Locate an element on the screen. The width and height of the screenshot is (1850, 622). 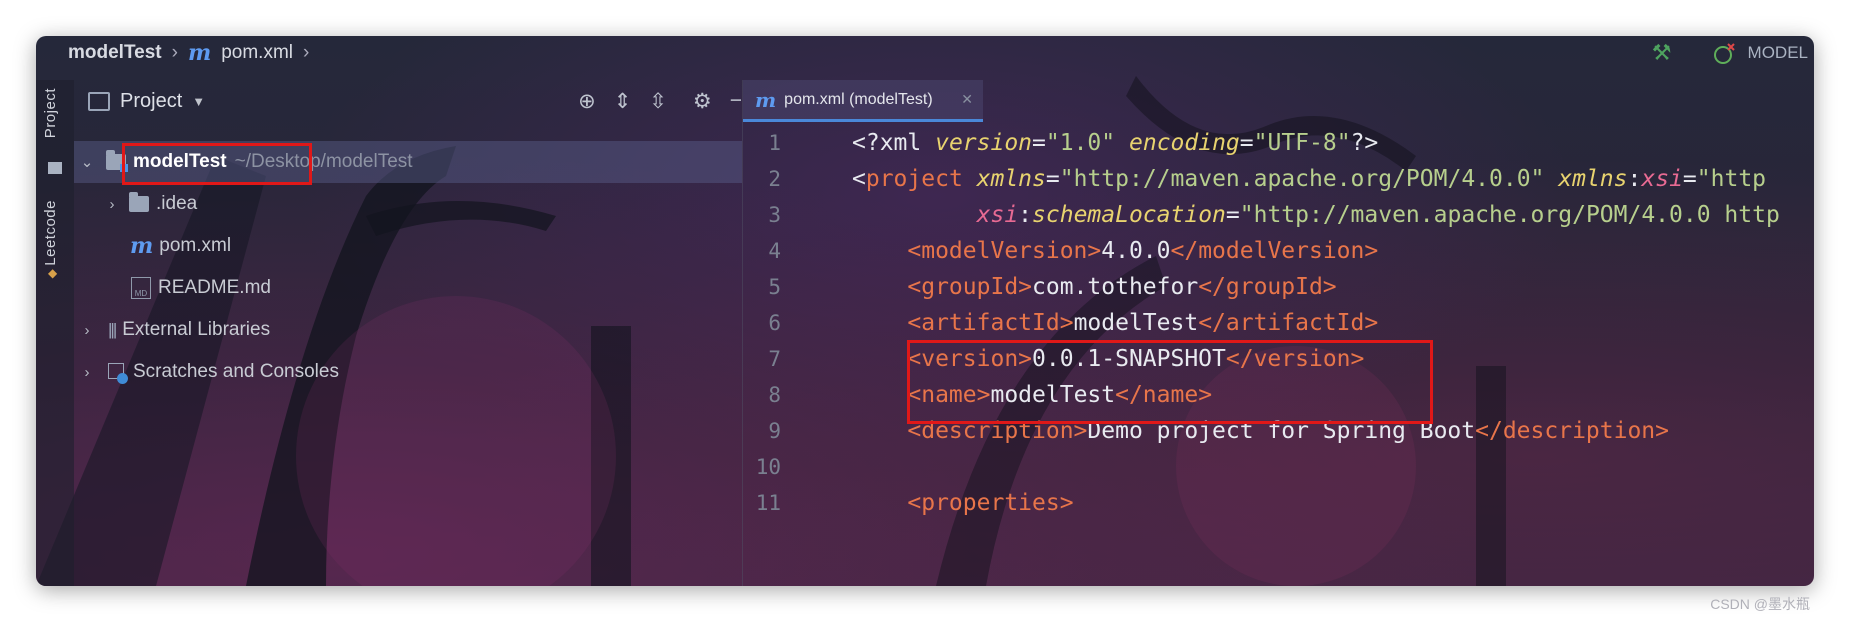
tree-item-label: README.md is located at coordinates (214, 287).